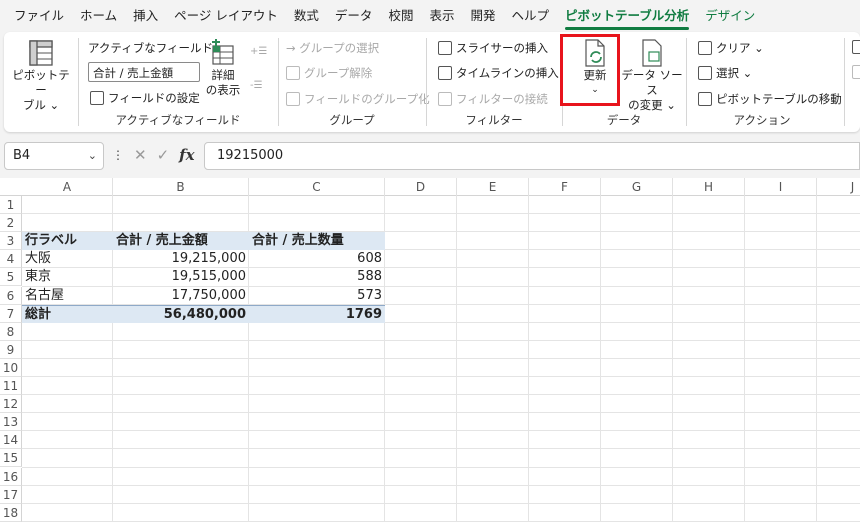 The image size is (860, 525). What do you see at coordinates (98, 18) in the screenshot?
I see `tab-1: ホーム` at bounding box center [98, 18].